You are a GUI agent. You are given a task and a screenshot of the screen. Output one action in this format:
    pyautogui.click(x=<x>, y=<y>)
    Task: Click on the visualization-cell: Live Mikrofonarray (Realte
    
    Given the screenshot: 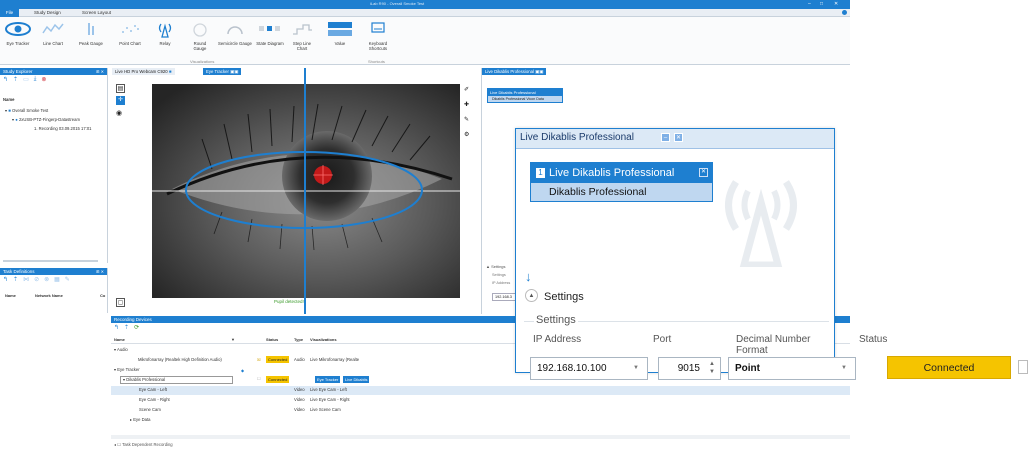 What is the action you would take?
    pyautogui.click(x=334, y=359)
    